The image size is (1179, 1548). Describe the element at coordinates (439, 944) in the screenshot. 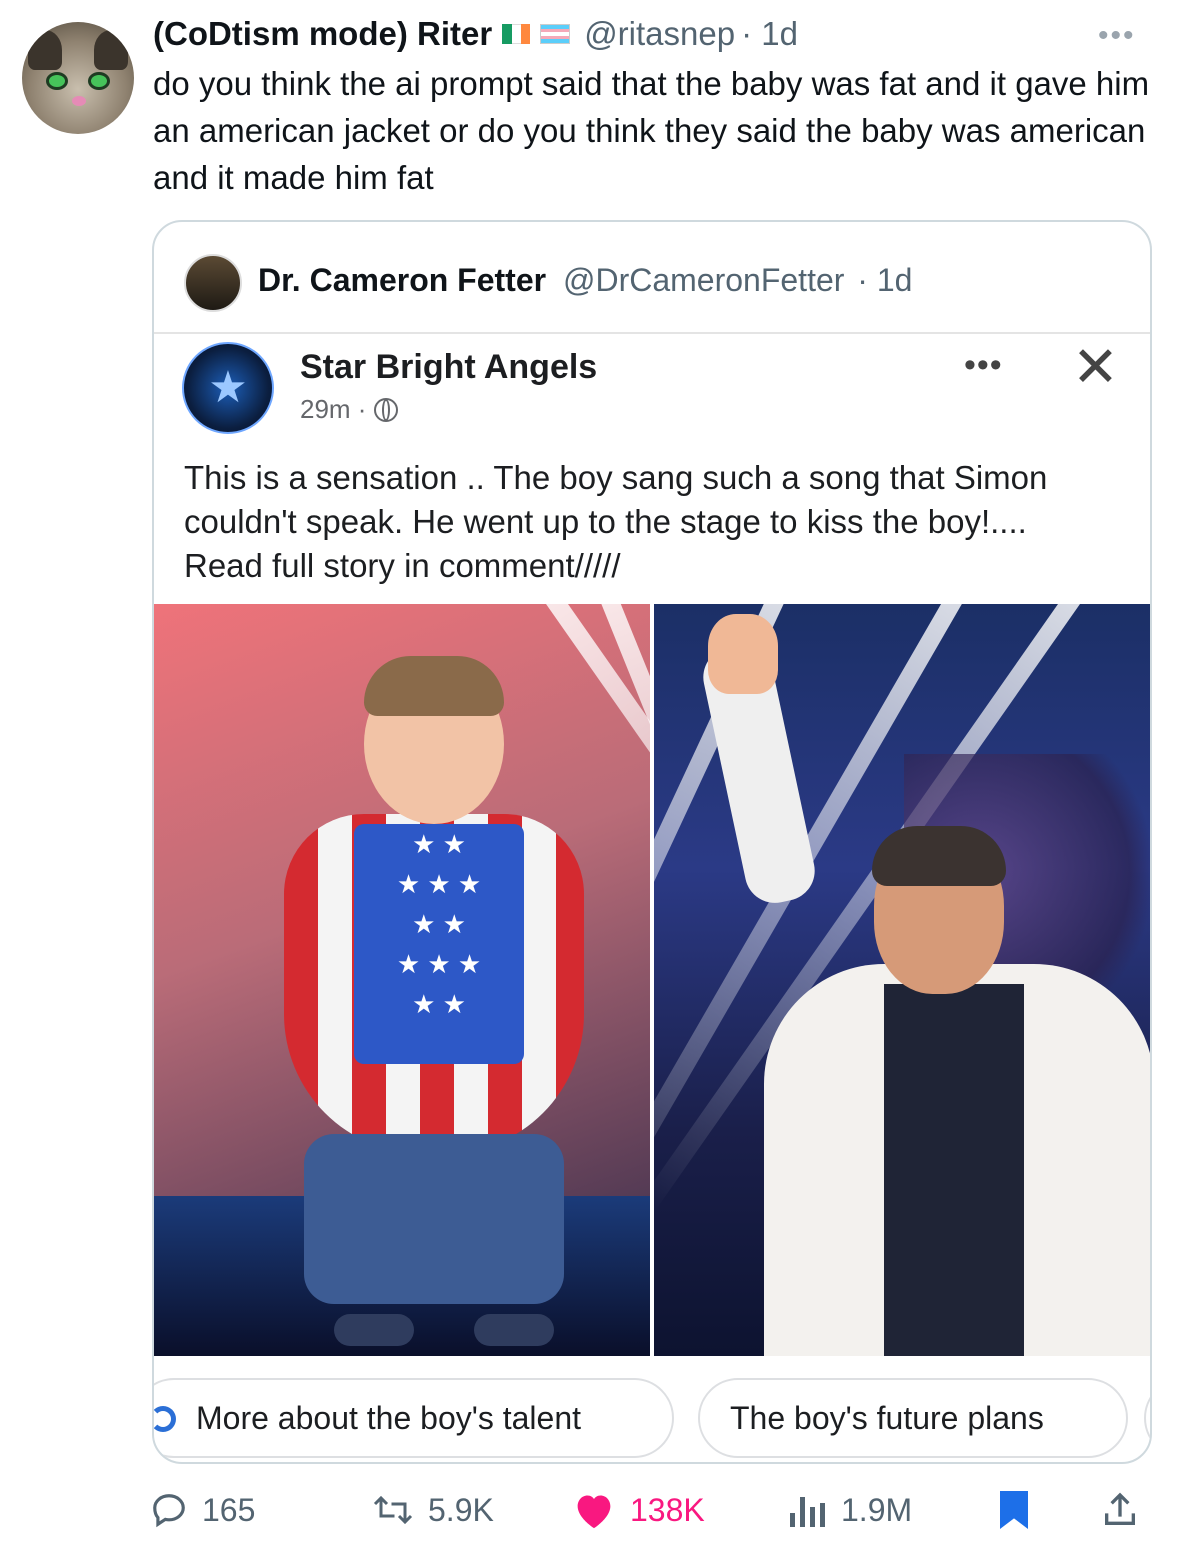

I see `star-vest: ★ ★ ★ ★ ★ ★ ★ ★ ★ ★ ★ ★` at that location.